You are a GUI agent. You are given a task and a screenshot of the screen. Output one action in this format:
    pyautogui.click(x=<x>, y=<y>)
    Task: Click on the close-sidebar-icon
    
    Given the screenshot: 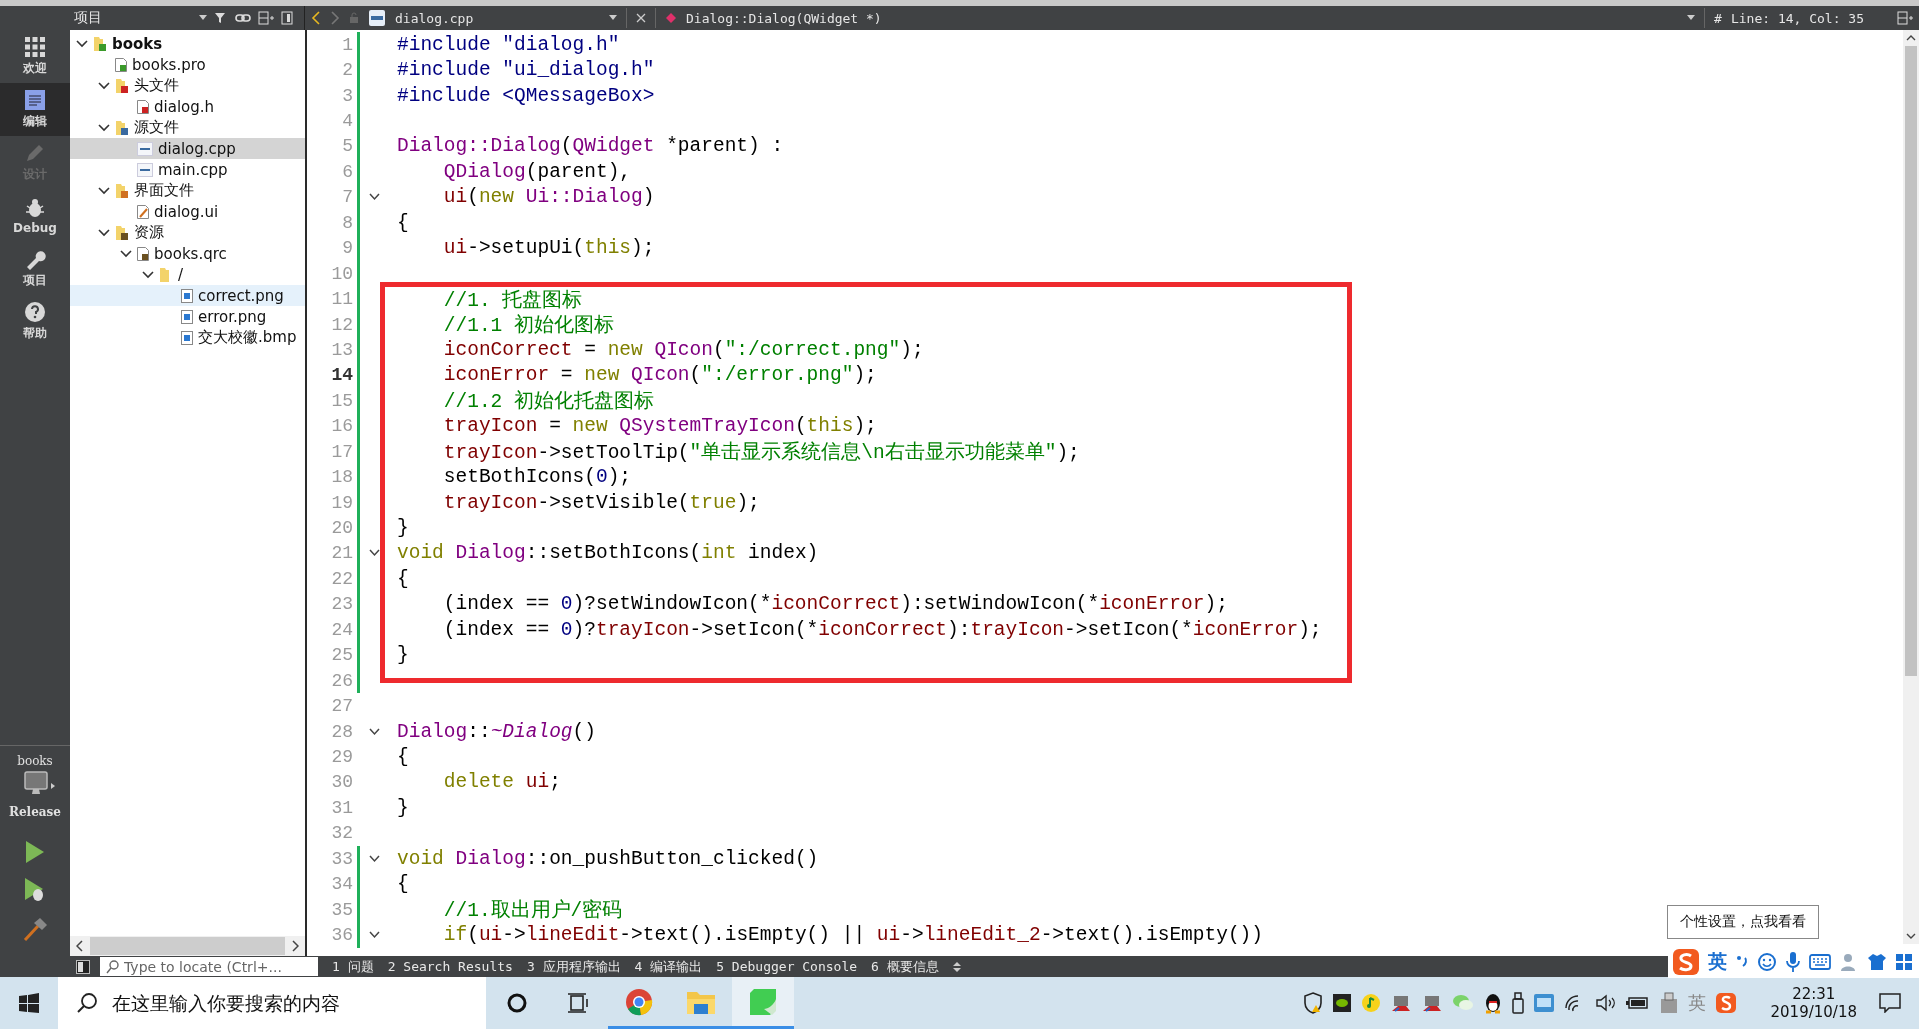 What is the action you would take?
    pyautogui.click(x=287, y=18)
    